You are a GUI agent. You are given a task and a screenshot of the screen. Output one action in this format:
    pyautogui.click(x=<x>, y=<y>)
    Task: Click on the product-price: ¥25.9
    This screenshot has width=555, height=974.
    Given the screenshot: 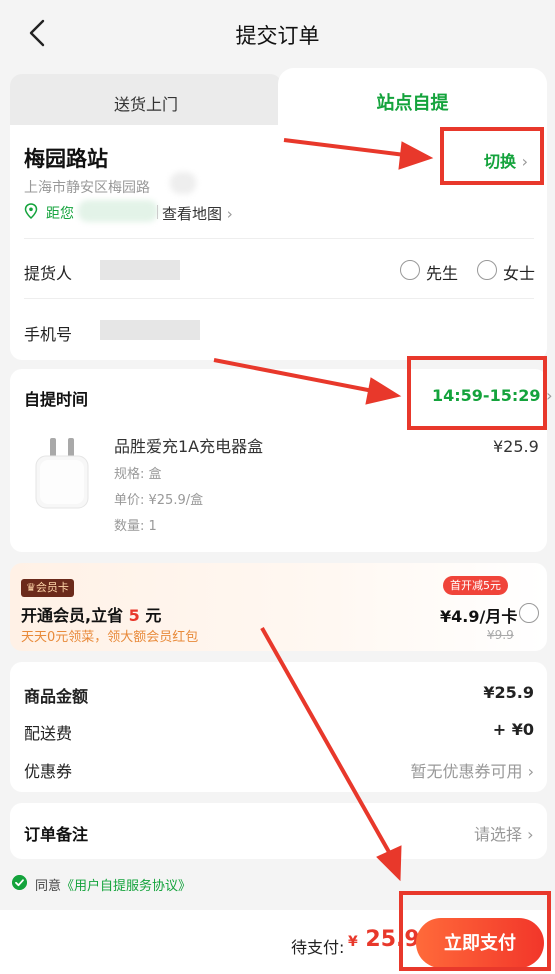 What is the action you would take?
    pyautogui.click(x=516, y=446)
    